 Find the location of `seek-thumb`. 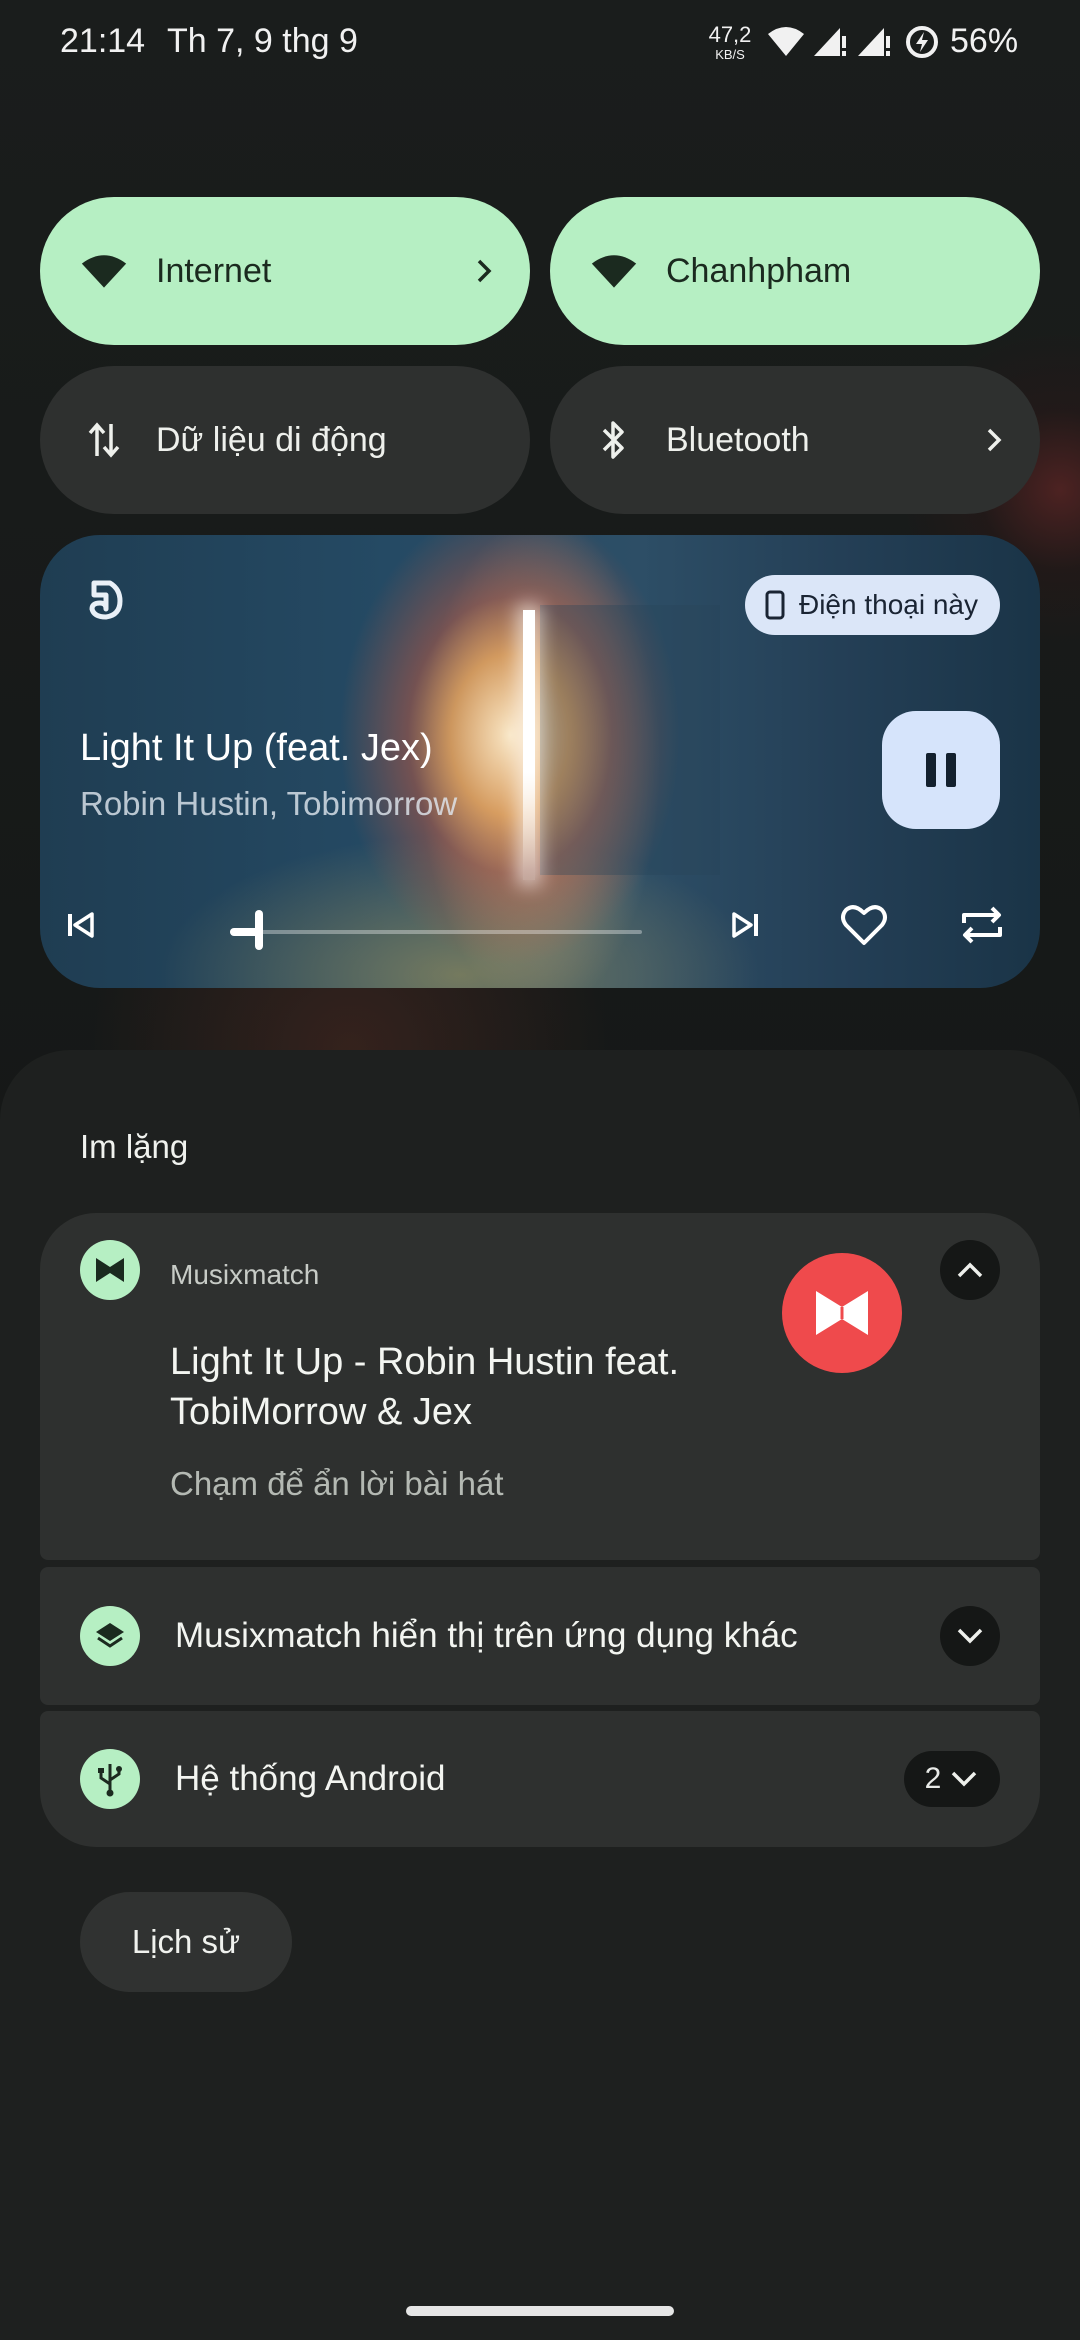

seek-thumb is located at coordinates (259, 930).